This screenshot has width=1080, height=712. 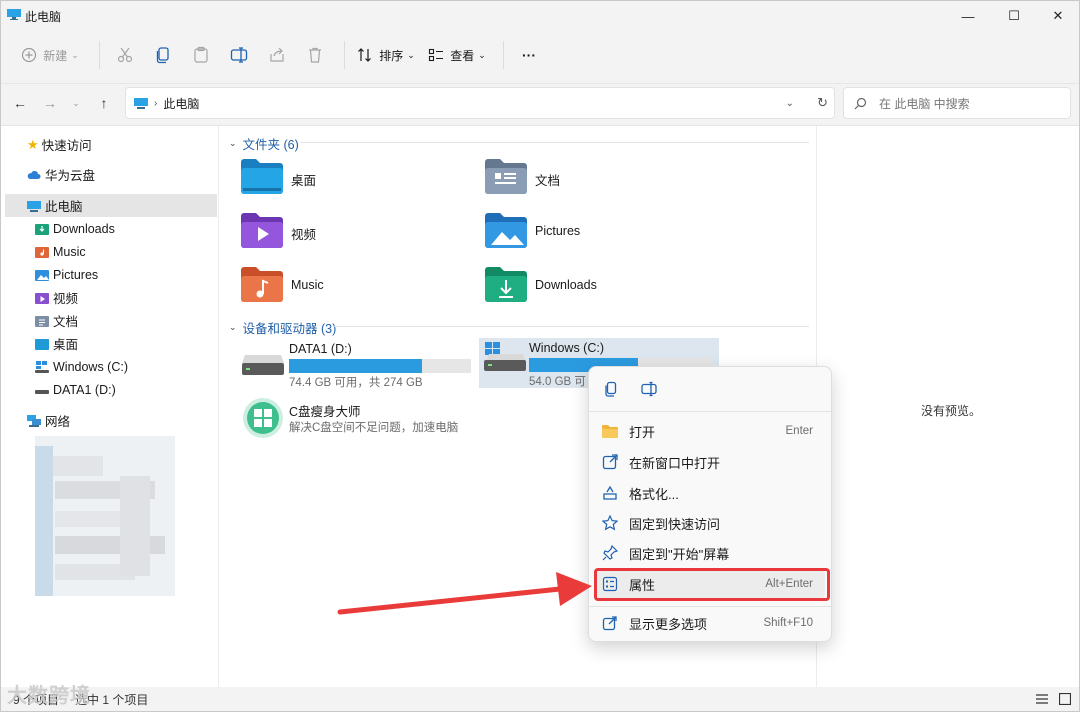 What do you see at coordinates (111, 205) in the screenshot?
I see `sidebar-item-this-pc: 此电脑` at bounding box center [111, 205].